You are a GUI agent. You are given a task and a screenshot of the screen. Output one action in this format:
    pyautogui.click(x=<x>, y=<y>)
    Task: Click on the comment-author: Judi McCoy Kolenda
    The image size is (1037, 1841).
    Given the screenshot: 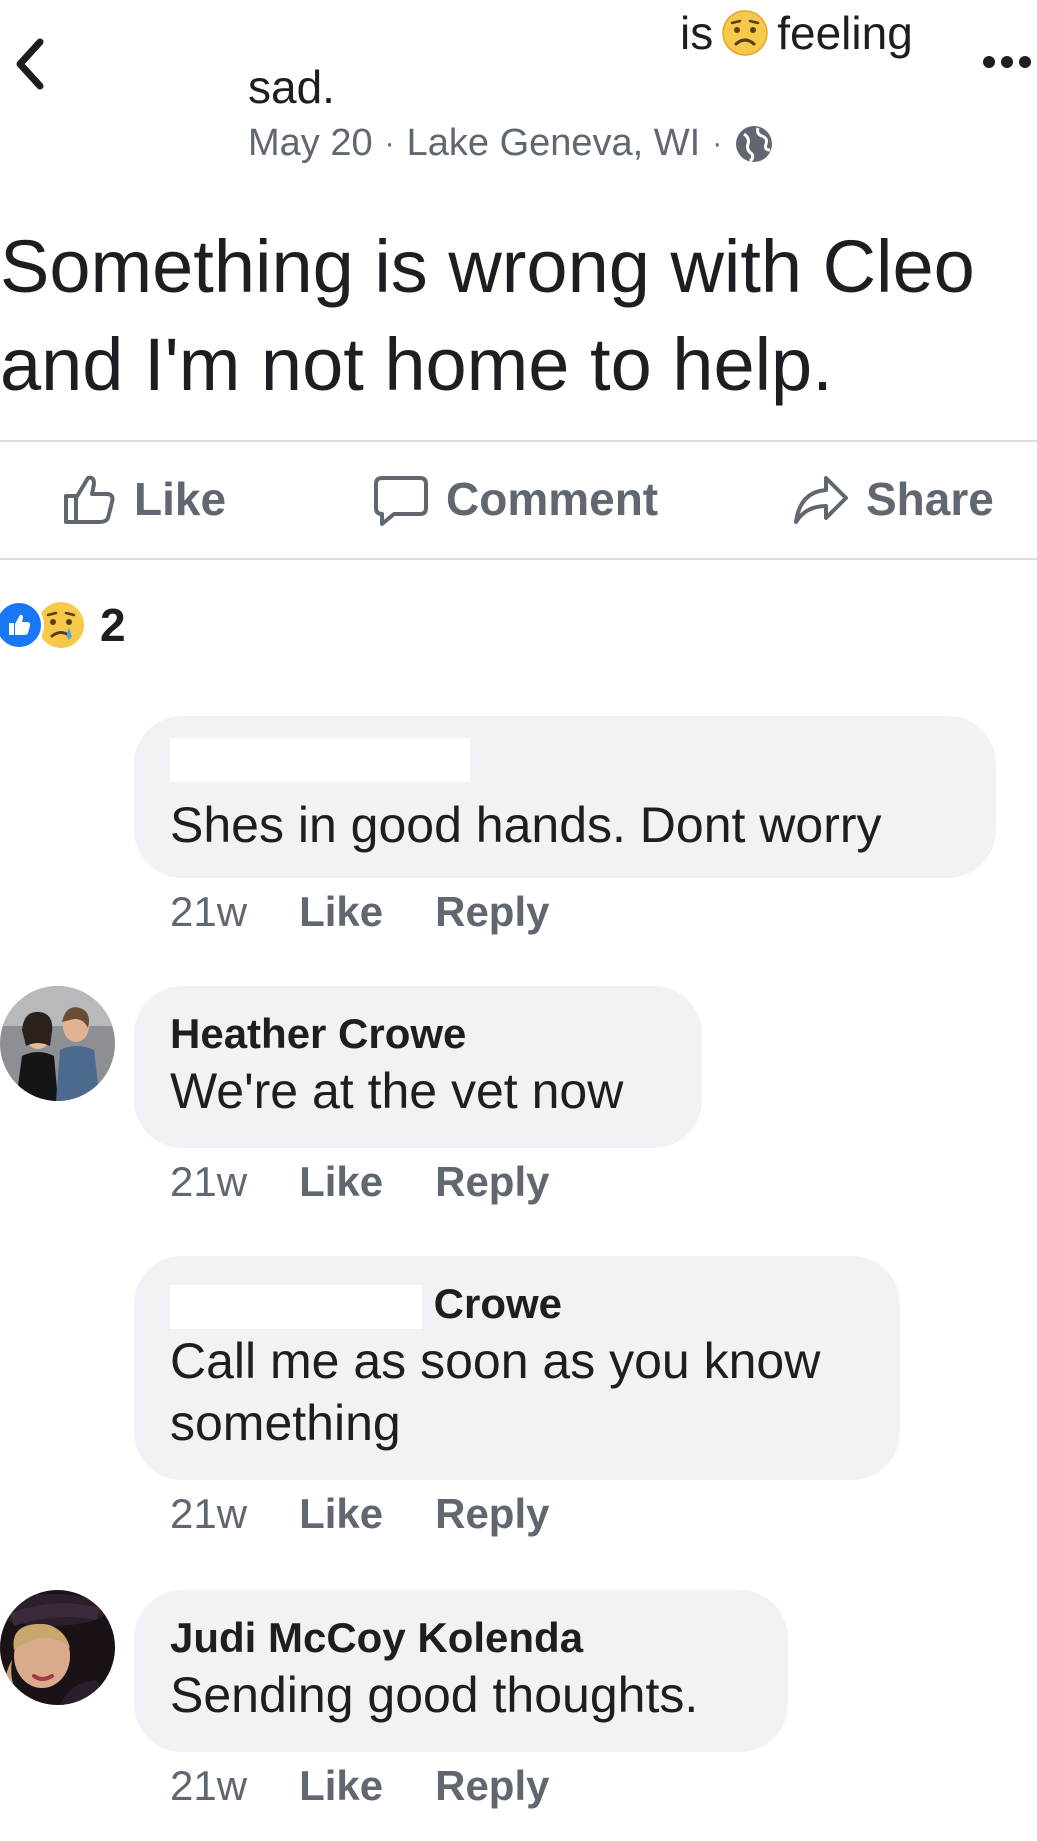 What is the action you would take?
    pyautogui.click(x=461, y=1638)
    